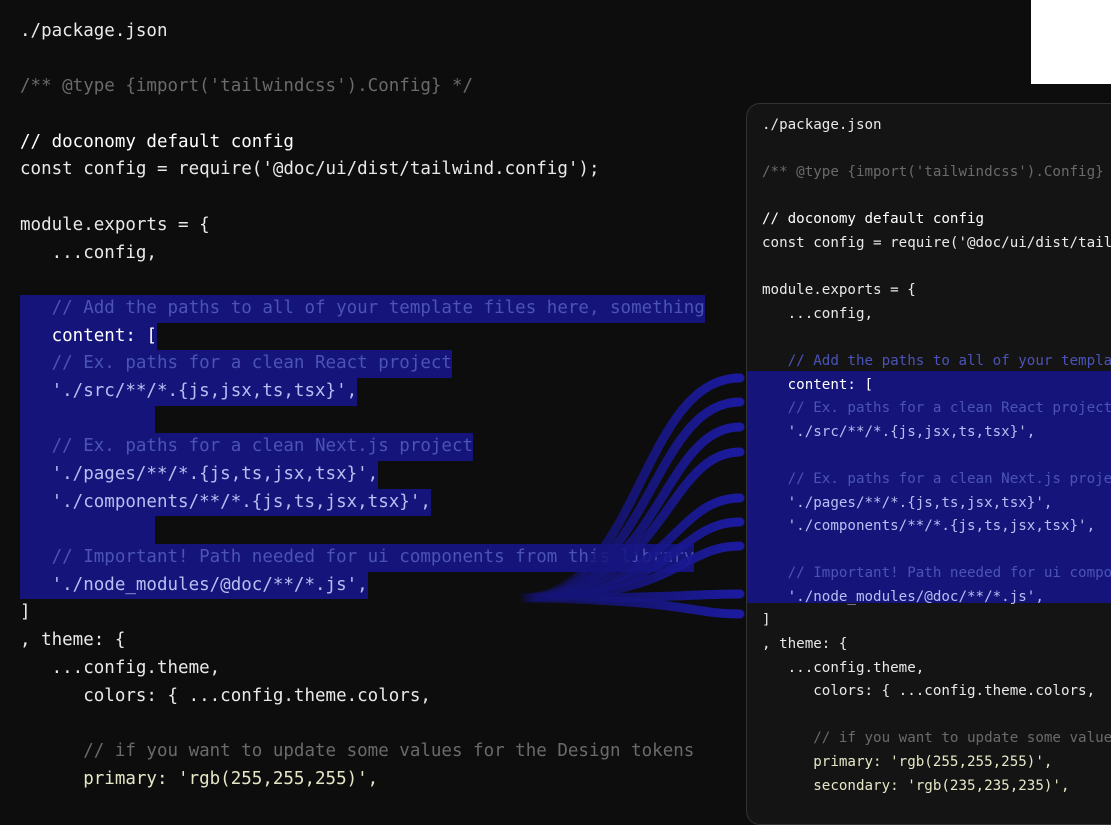 Image resolution: width=1111 pixels, height=825 pixels. Describe the element at coordinates (1071, 42) in the screenshot. I see `white-corner-block` at that location.